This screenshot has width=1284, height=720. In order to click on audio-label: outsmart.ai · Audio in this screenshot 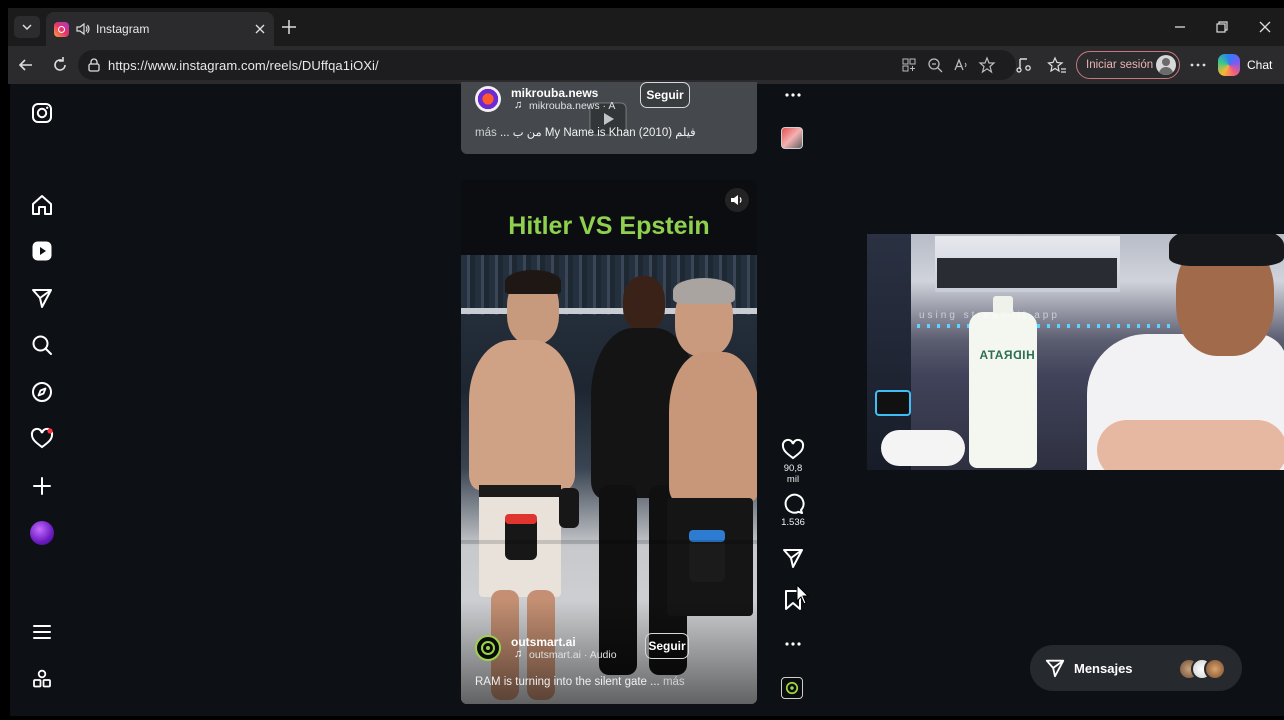, I will do `click(573, 655)`.